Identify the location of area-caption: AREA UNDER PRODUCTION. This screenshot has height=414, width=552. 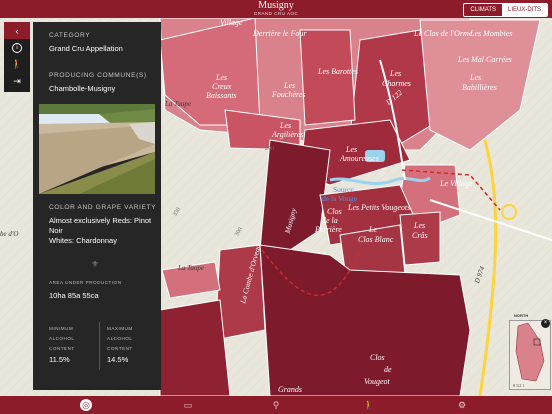
(85, 282).